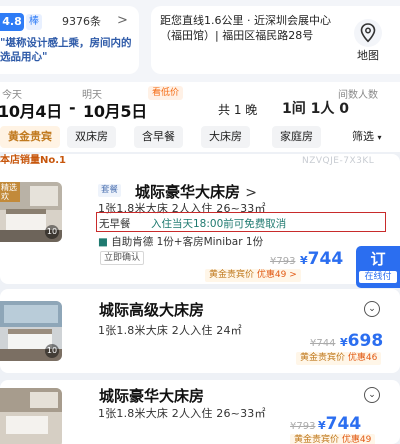 The height and width of the screenshot is (444, 400). What do you see at coordinates (368, 33) in the screenshot?
I see `map-icon` at bounding box center [368, 33].